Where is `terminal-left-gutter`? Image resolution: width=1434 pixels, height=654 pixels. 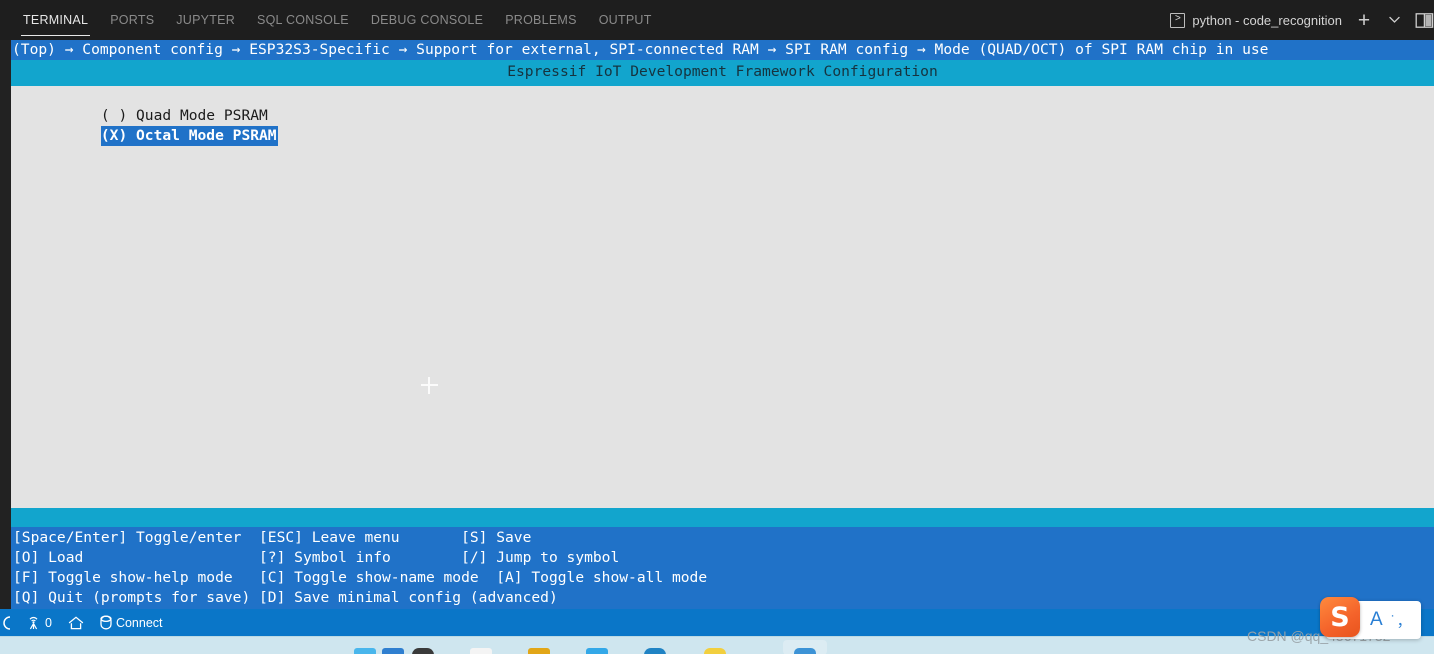
terminal-left-gutter is located at coordinates (5, 327).